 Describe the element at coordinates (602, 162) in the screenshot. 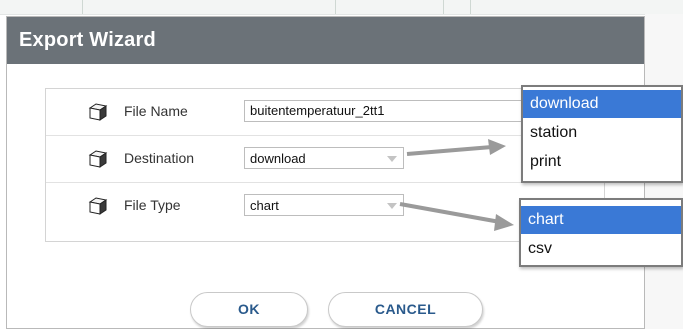

I see `destination-option-print: print` at that location.